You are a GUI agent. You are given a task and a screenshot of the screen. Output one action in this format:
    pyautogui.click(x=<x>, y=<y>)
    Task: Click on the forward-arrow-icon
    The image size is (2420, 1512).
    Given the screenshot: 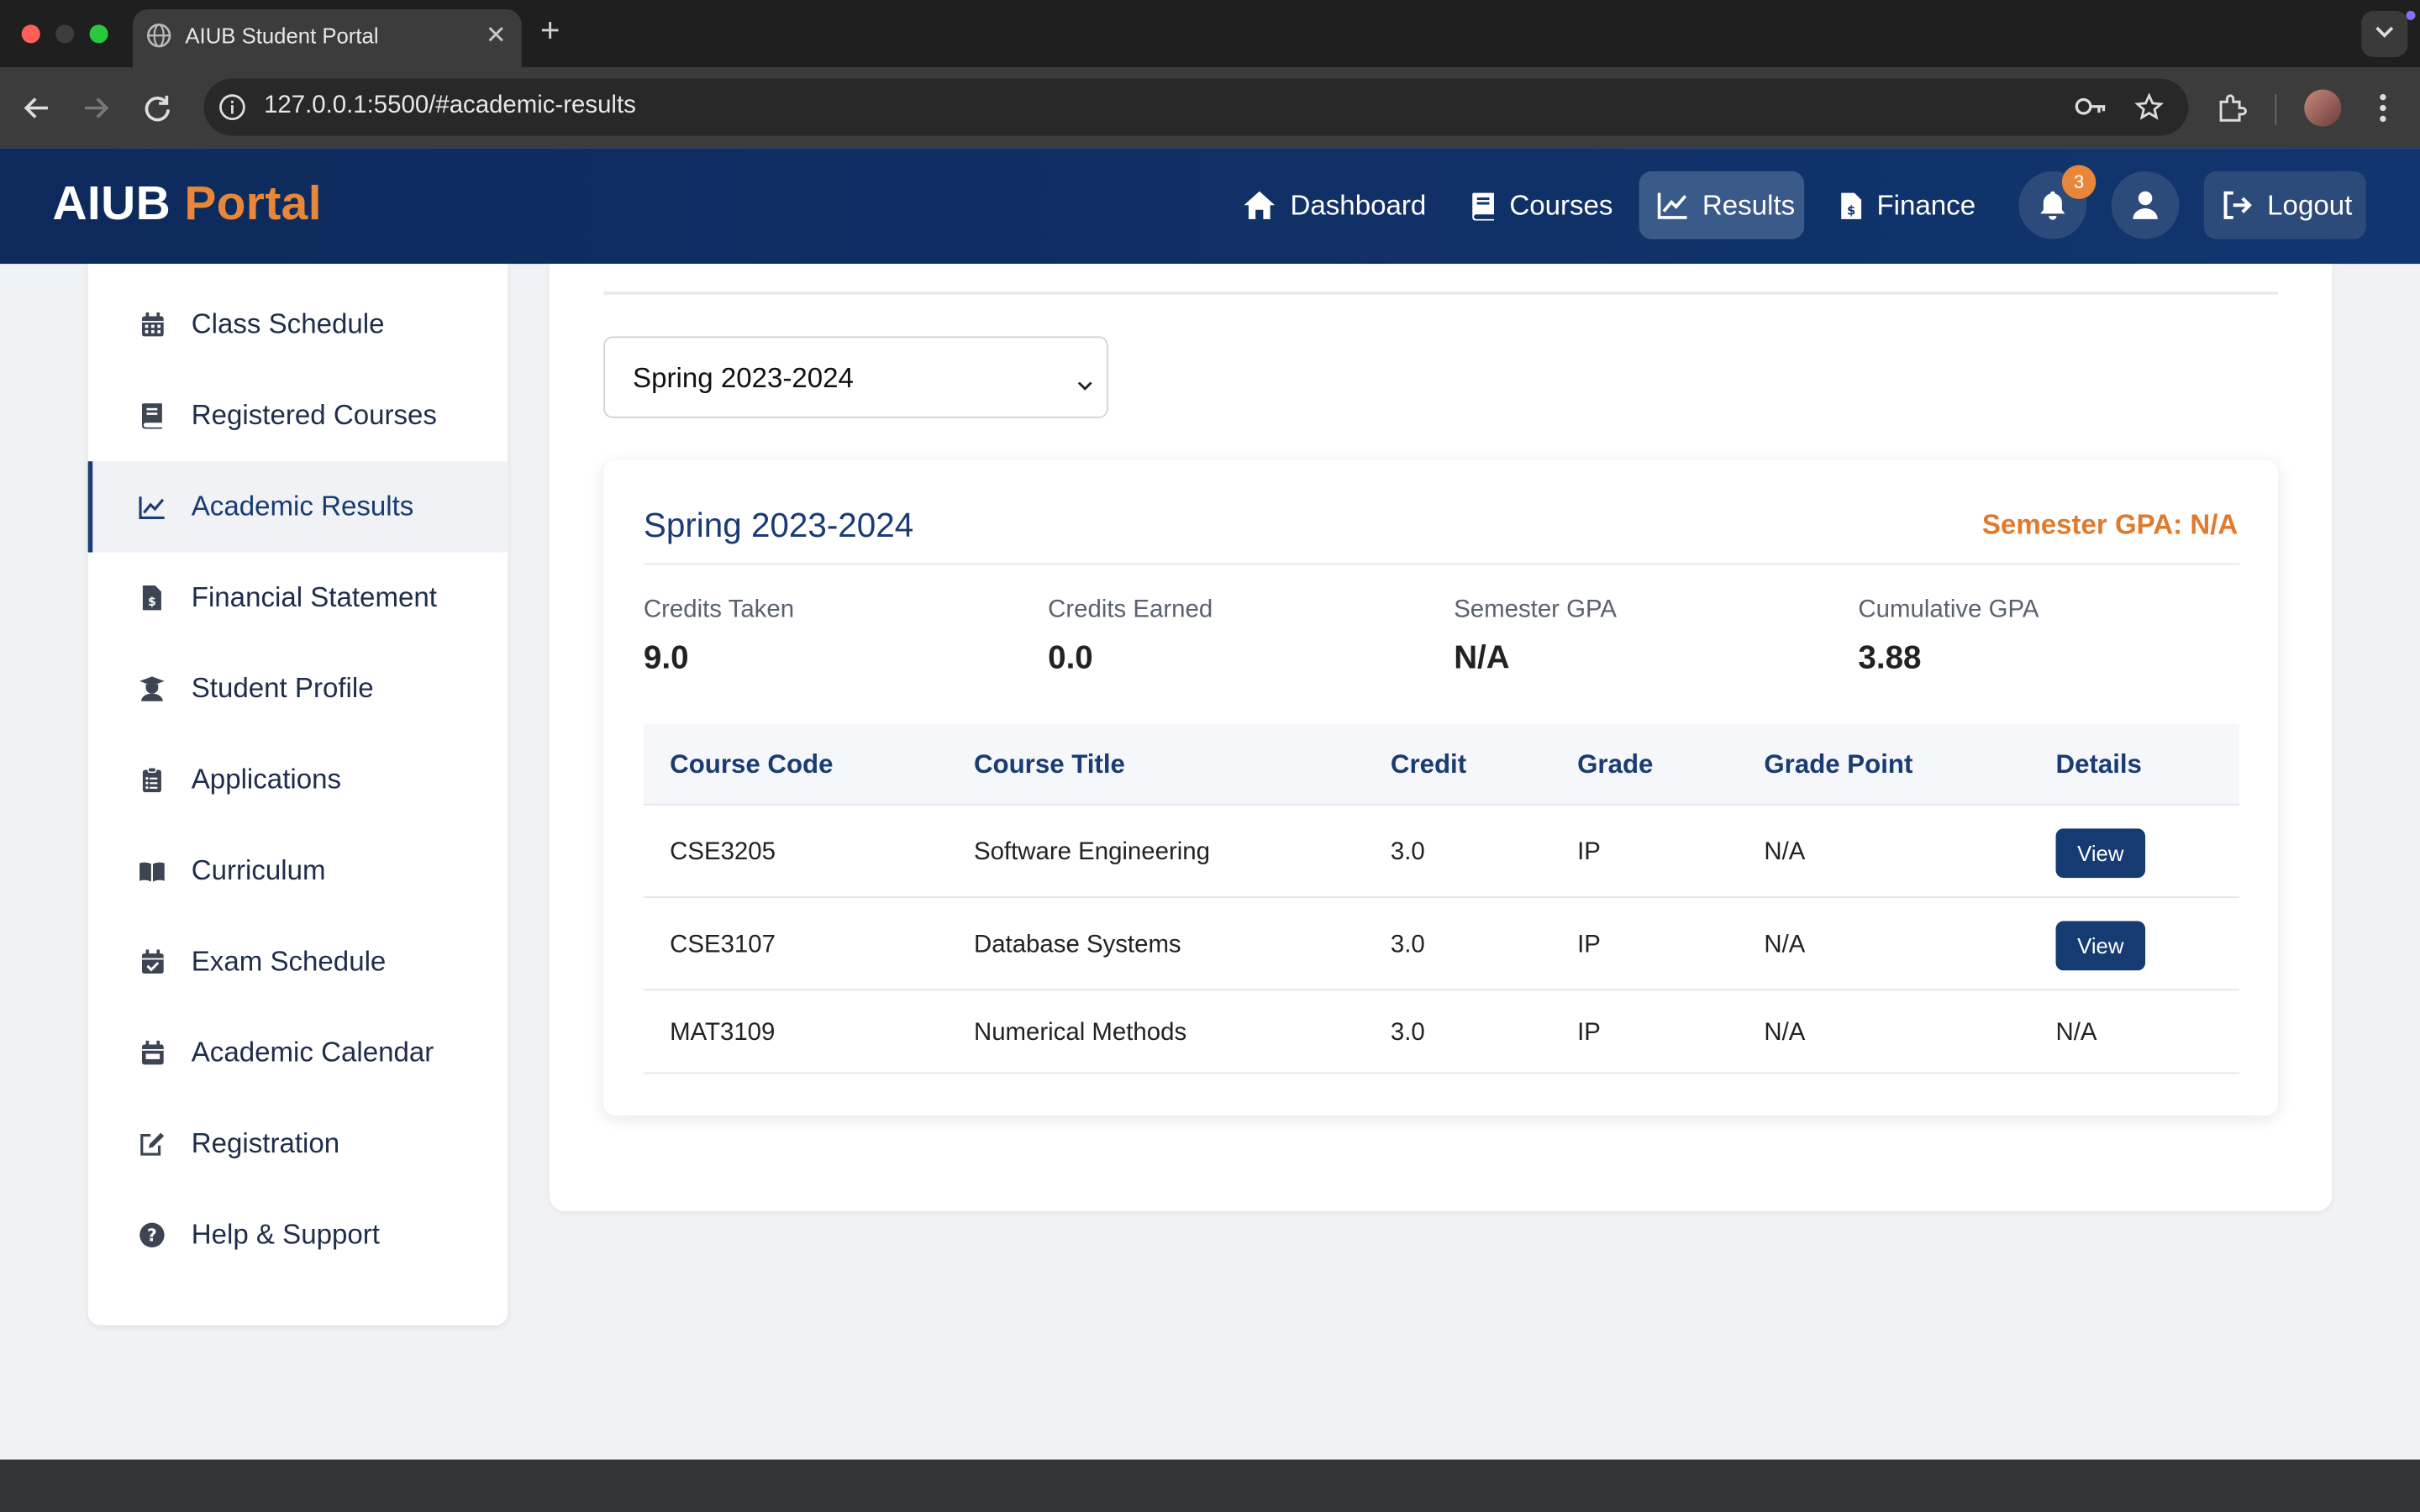 What is the action you would take?
    pyautogui.click(x=96, y=108)
    